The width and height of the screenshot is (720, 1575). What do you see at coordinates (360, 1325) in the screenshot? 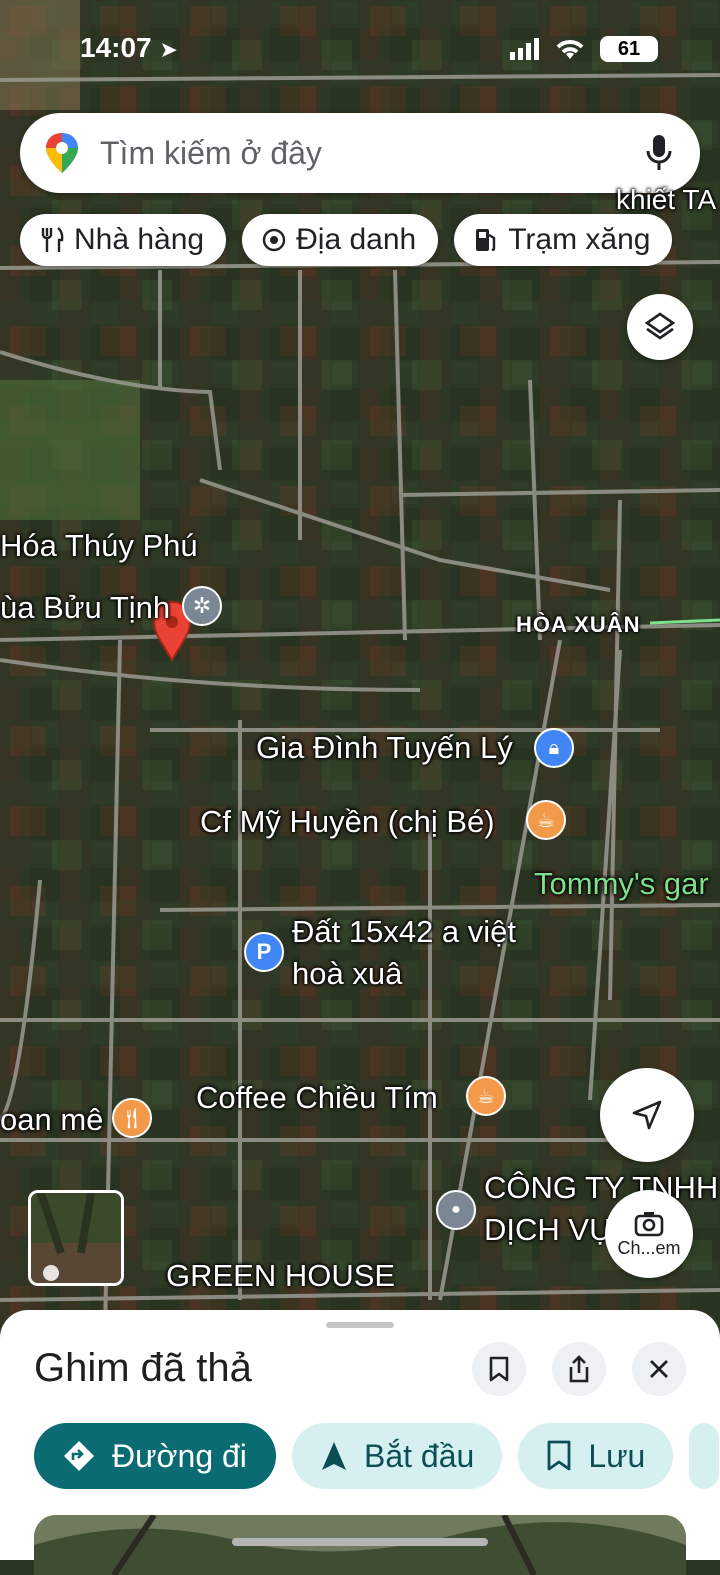
I see `drag-handle` at bounding box center [360, 1325].